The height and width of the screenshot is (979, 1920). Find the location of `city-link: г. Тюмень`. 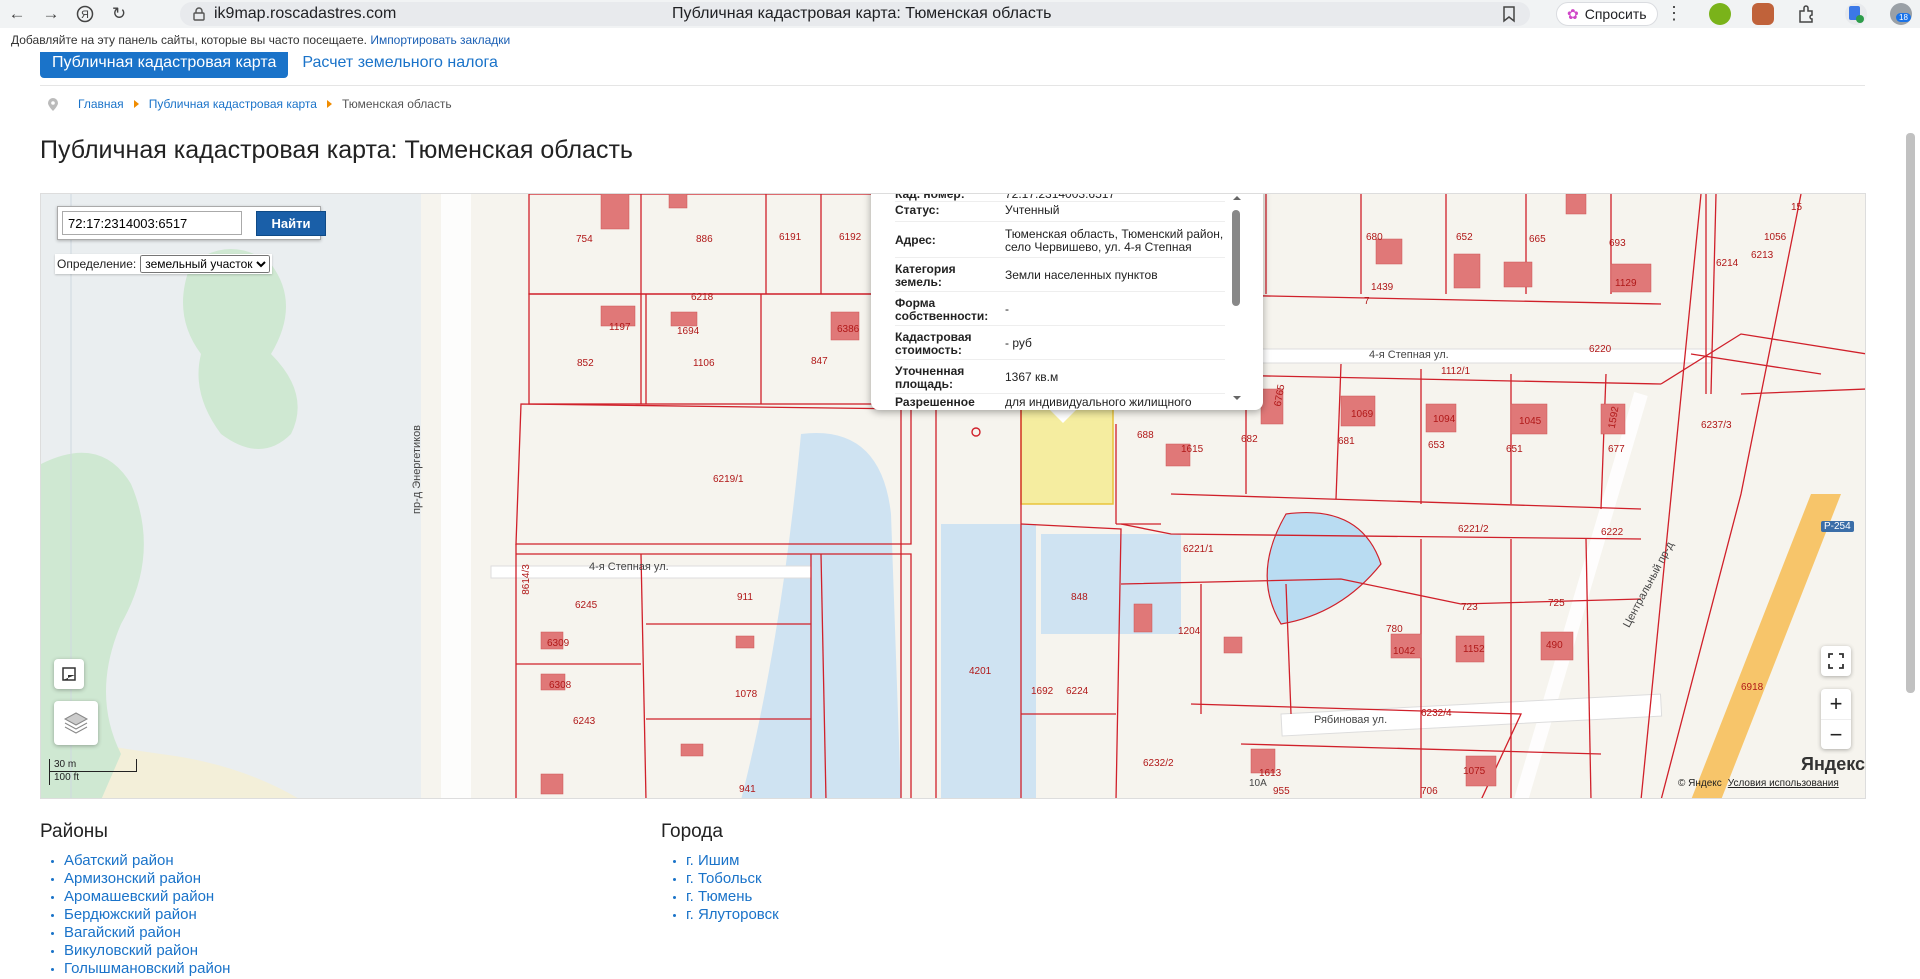

city-link: г. Тюмень is located at coordinates (732, 897).